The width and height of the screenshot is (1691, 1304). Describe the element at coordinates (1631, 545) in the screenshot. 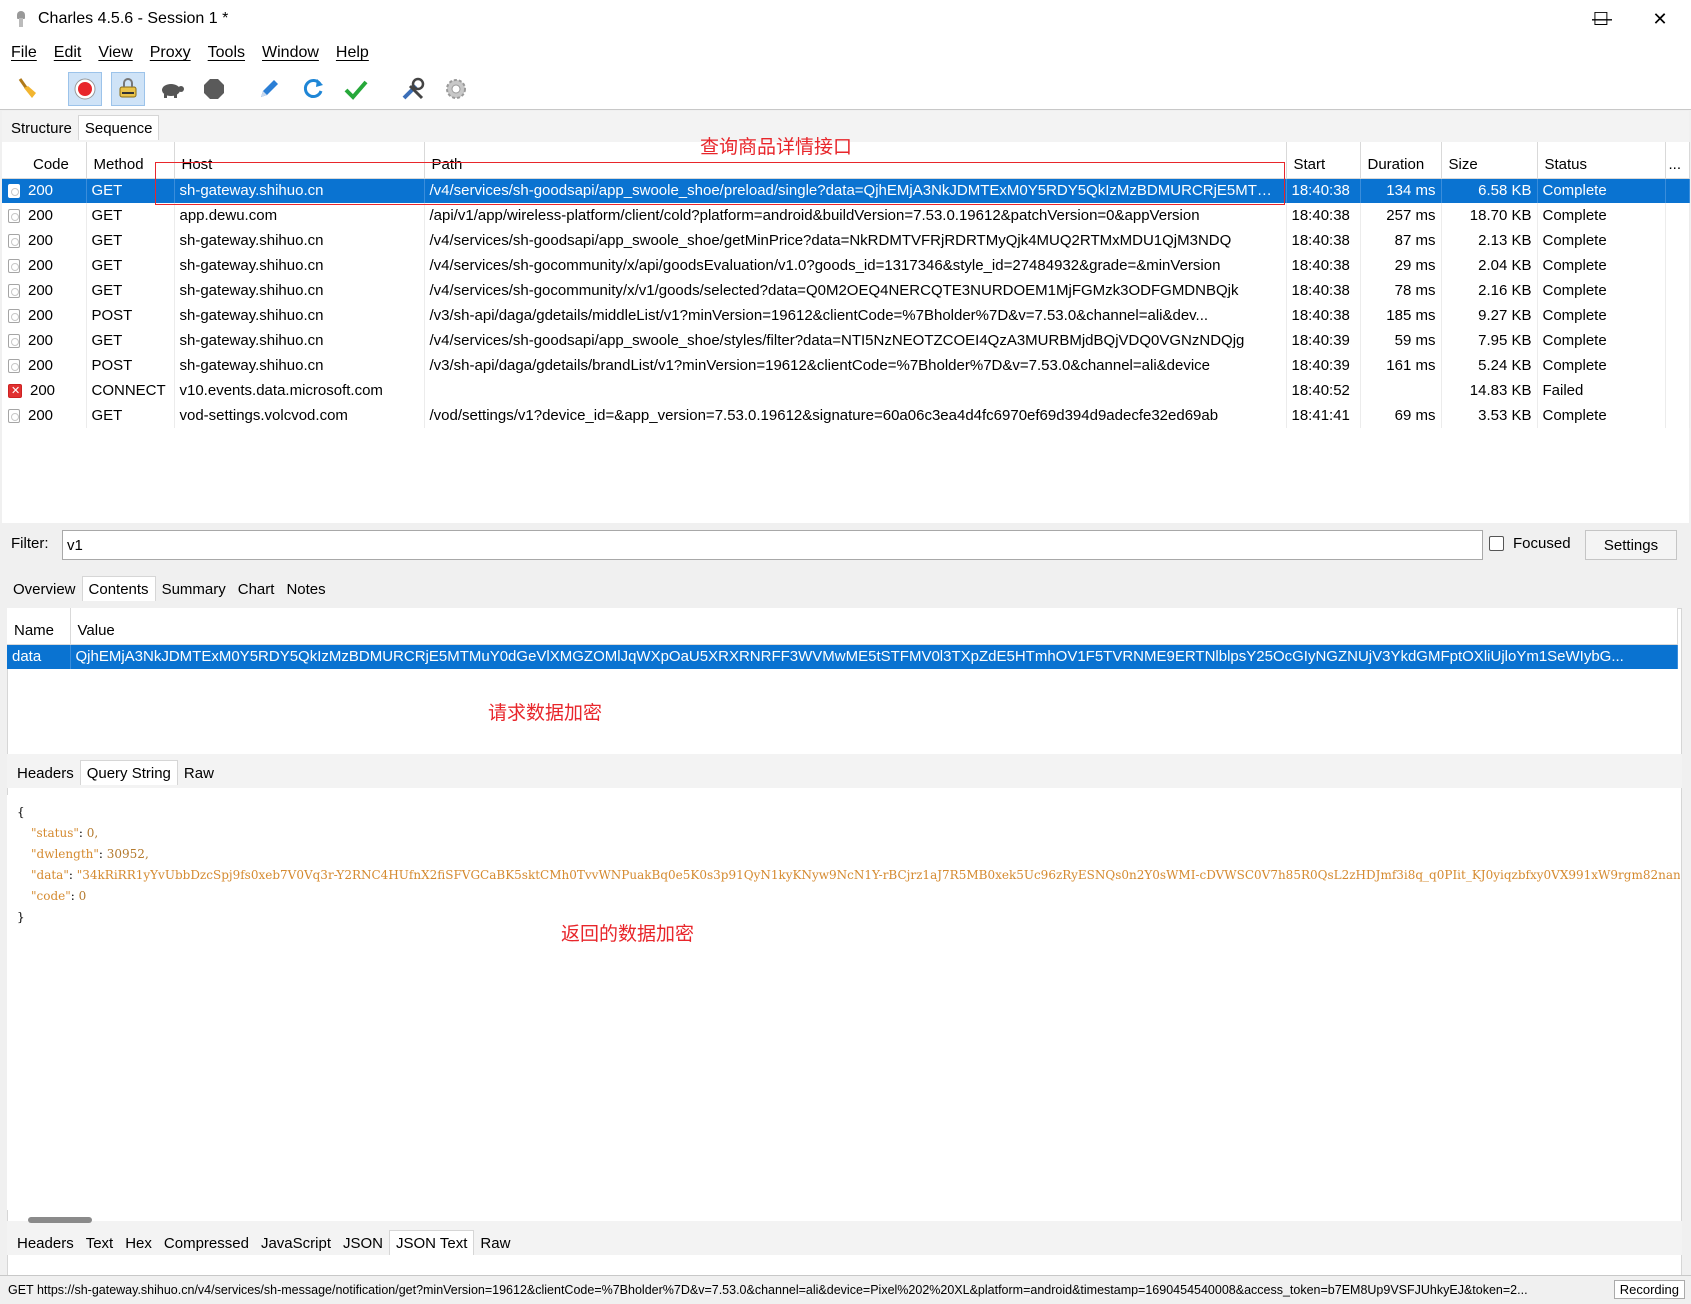

I see `settings-button: Settings` at that location.